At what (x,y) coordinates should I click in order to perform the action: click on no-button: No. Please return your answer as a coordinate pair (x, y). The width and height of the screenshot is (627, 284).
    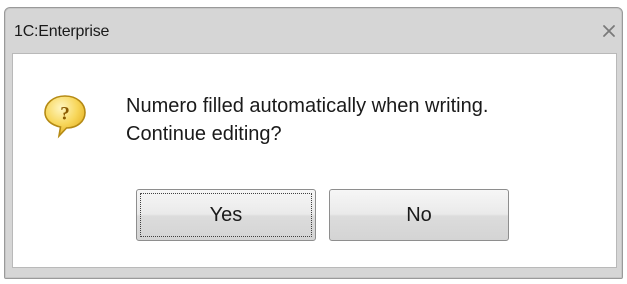
    Looking at the image, I should click on (419, 215).